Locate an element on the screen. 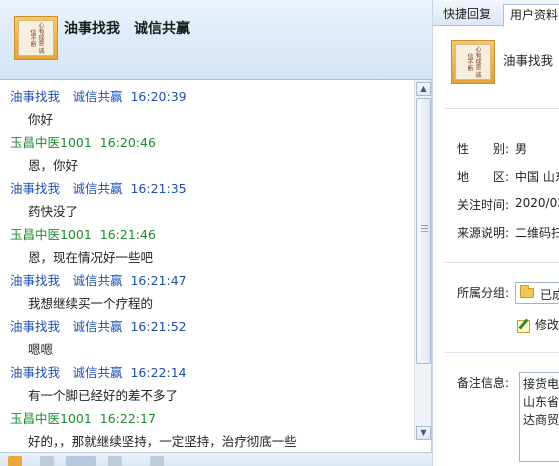  scroll-up-arrow-icon: ▲ is located at coordinates (423, 89).